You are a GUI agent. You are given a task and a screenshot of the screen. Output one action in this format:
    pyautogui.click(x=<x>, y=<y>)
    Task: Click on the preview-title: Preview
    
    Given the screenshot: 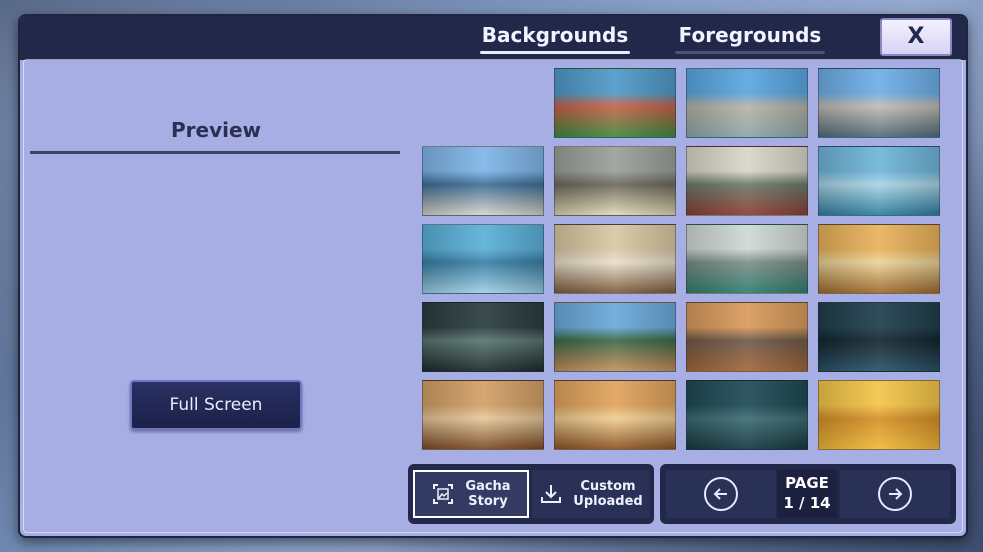 What is the action you would take?
    pyautogui.click(x=216, y=130)
    